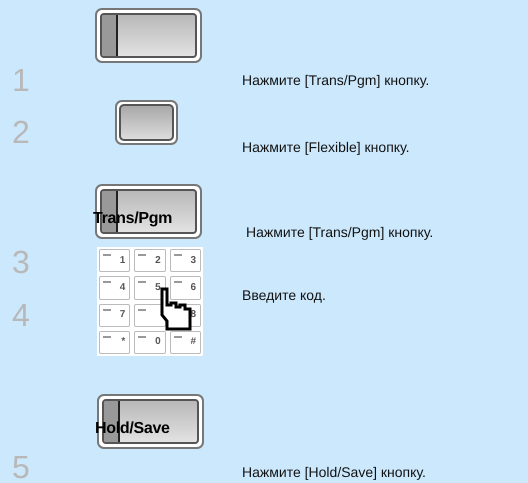 The image size is (528, 483). Describe the element at coordinates (110, 35) in the screenshot. I see `key-stripe` at that location.